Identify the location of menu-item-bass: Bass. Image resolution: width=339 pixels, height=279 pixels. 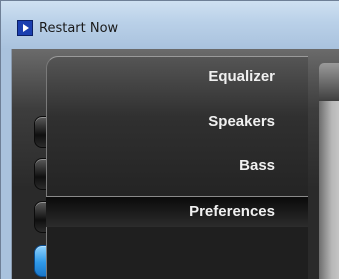
(257, 165).